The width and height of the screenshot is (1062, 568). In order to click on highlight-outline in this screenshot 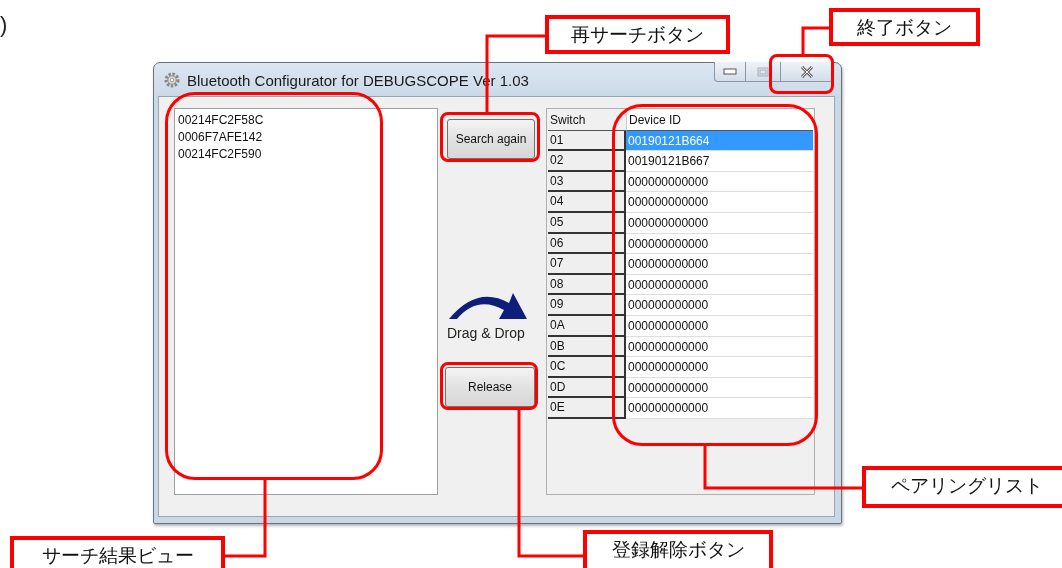, I will do `click(801, 74)`.